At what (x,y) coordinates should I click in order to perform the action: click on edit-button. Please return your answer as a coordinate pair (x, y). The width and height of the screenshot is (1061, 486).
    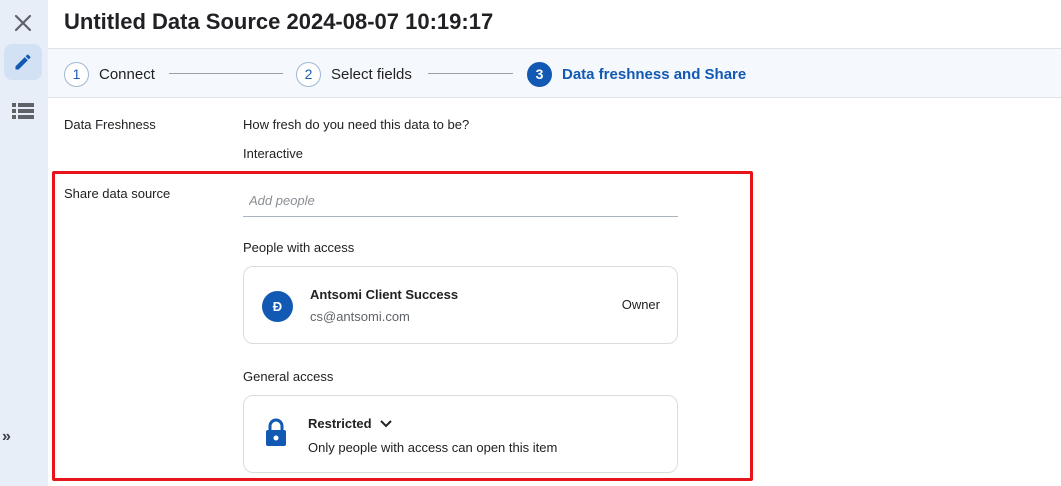
    Looking at the image, I should click on (23, 62).